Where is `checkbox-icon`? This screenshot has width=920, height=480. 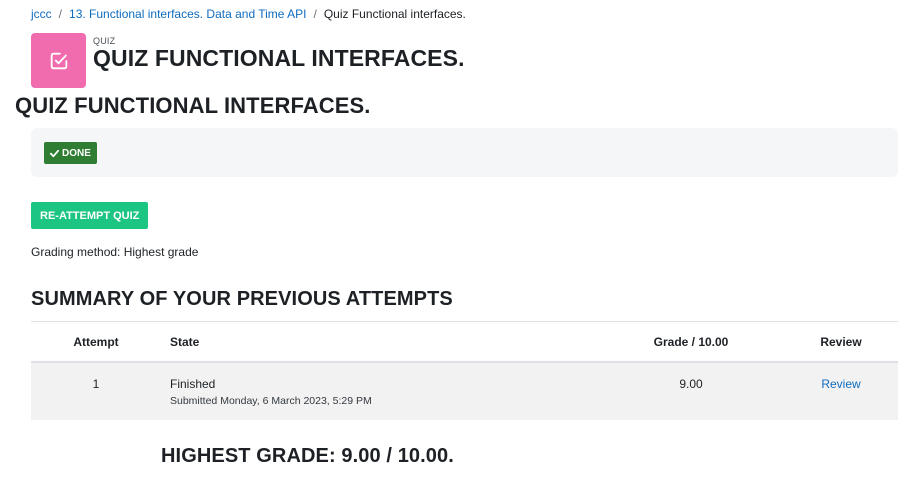
checkbox-icon is located at coordinates (58, 60).